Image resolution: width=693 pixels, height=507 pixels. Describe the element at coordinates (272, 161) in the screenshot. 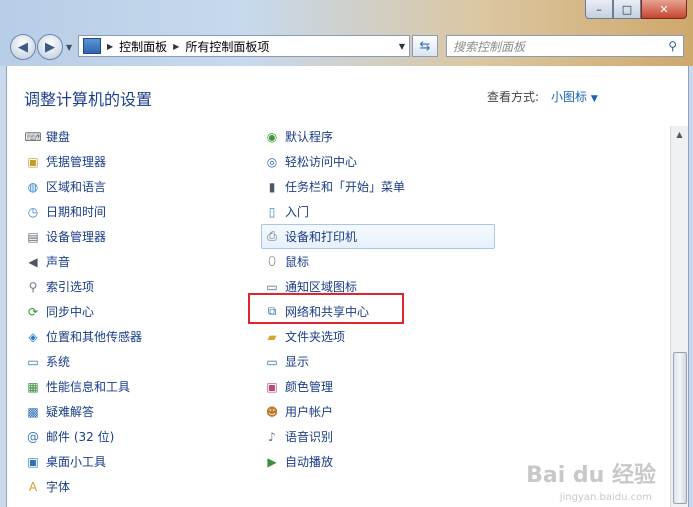

I see `ease-of-access-icon: ◎` at that location.